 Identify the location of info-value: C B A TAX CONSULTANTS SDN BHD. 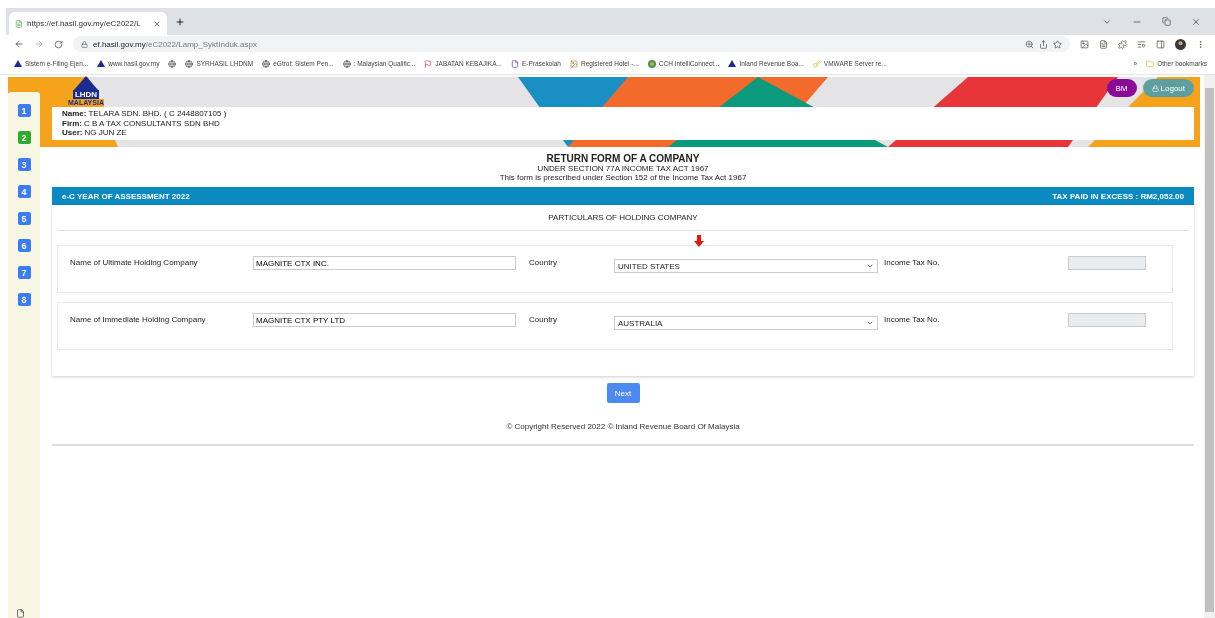
(152, 123).